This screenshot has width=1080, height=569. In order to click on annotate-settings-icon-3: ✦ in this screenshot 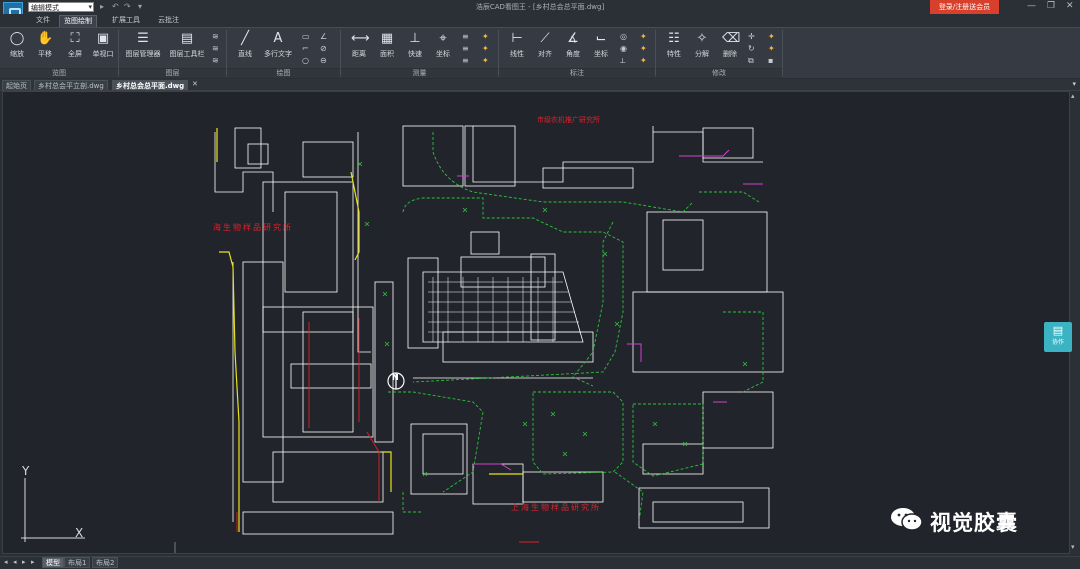, I will do `click(643, 60)`.